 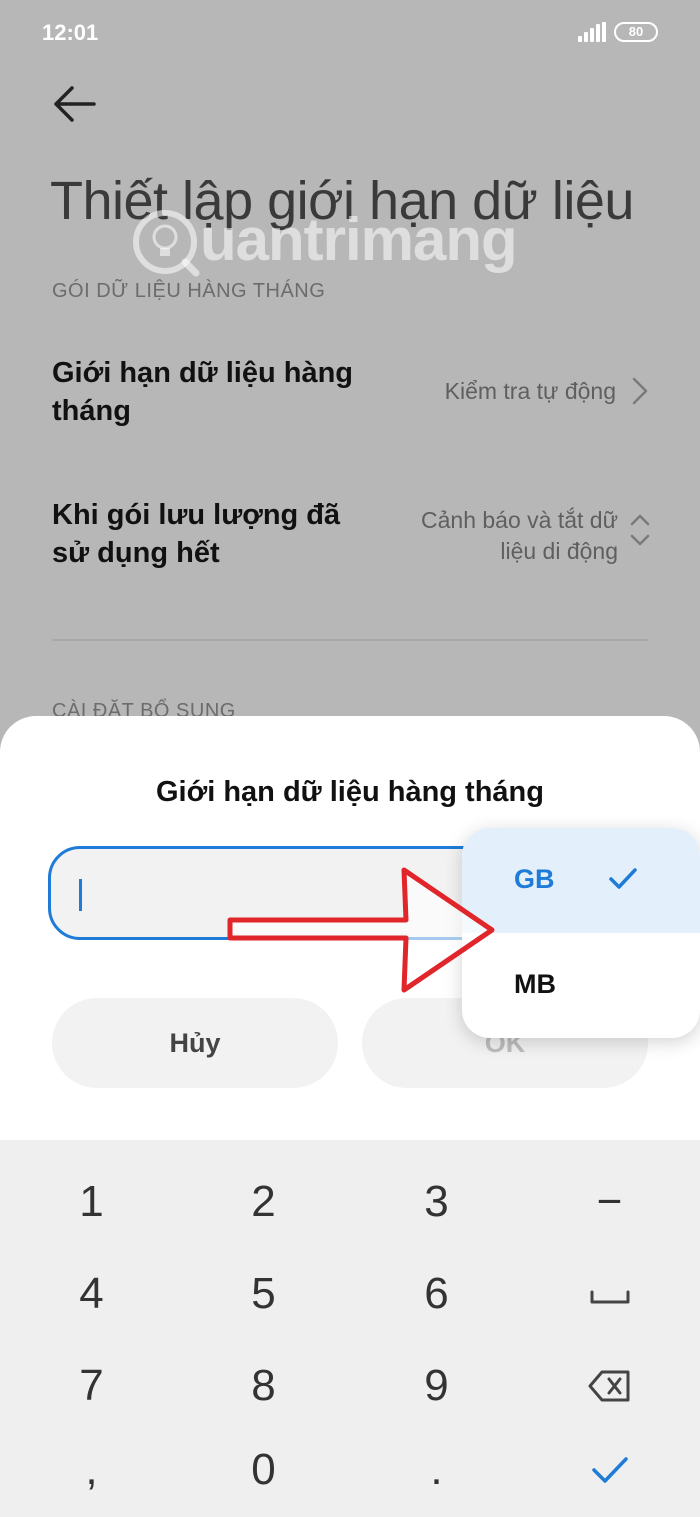 What do you see at coordinates (80, 895) in the screenshot?
I see `text-caret` at bounding box center [80, 895].